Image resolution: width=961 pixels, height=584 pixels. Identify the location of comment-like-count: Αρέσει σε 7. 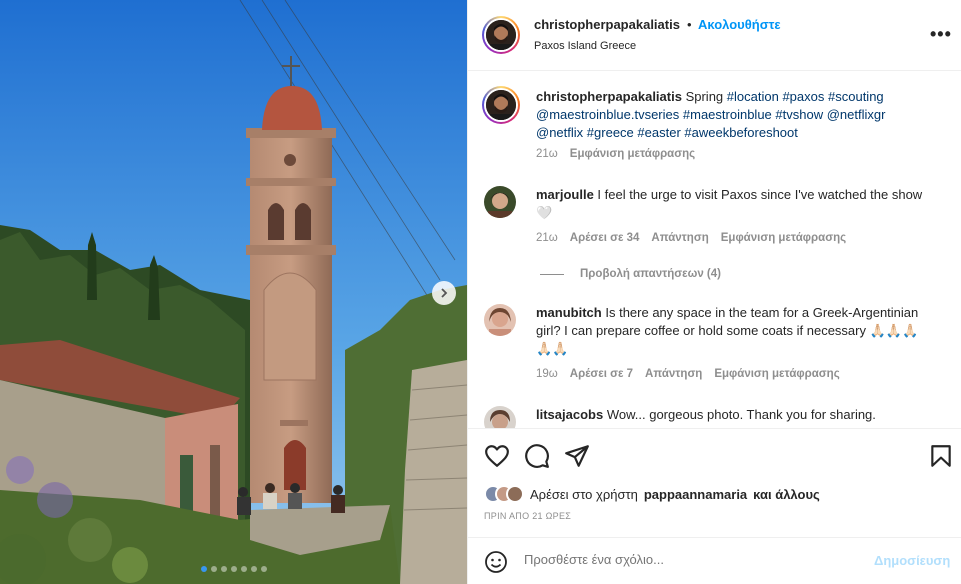
(601, 374).